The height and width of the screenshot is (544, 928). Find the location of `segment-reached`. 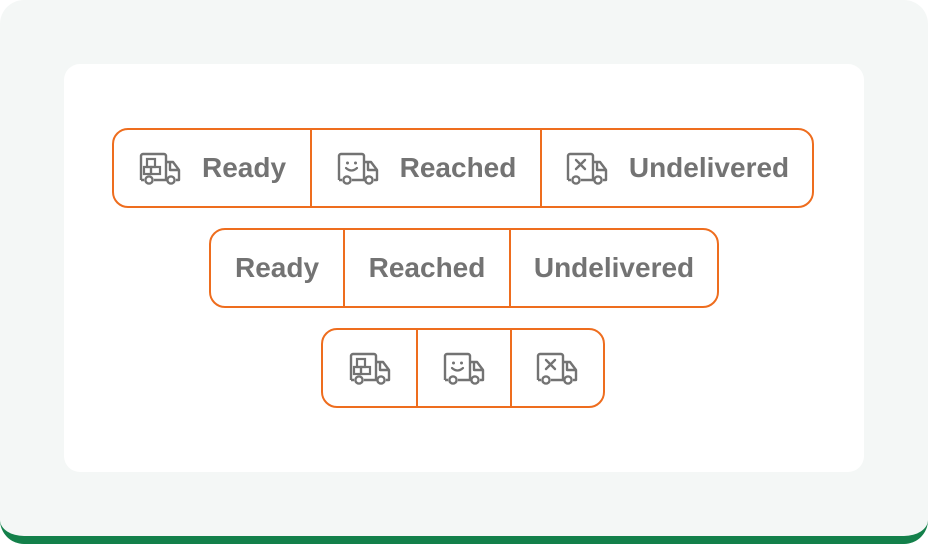

segment-reached is located at coordinates (462, 368).